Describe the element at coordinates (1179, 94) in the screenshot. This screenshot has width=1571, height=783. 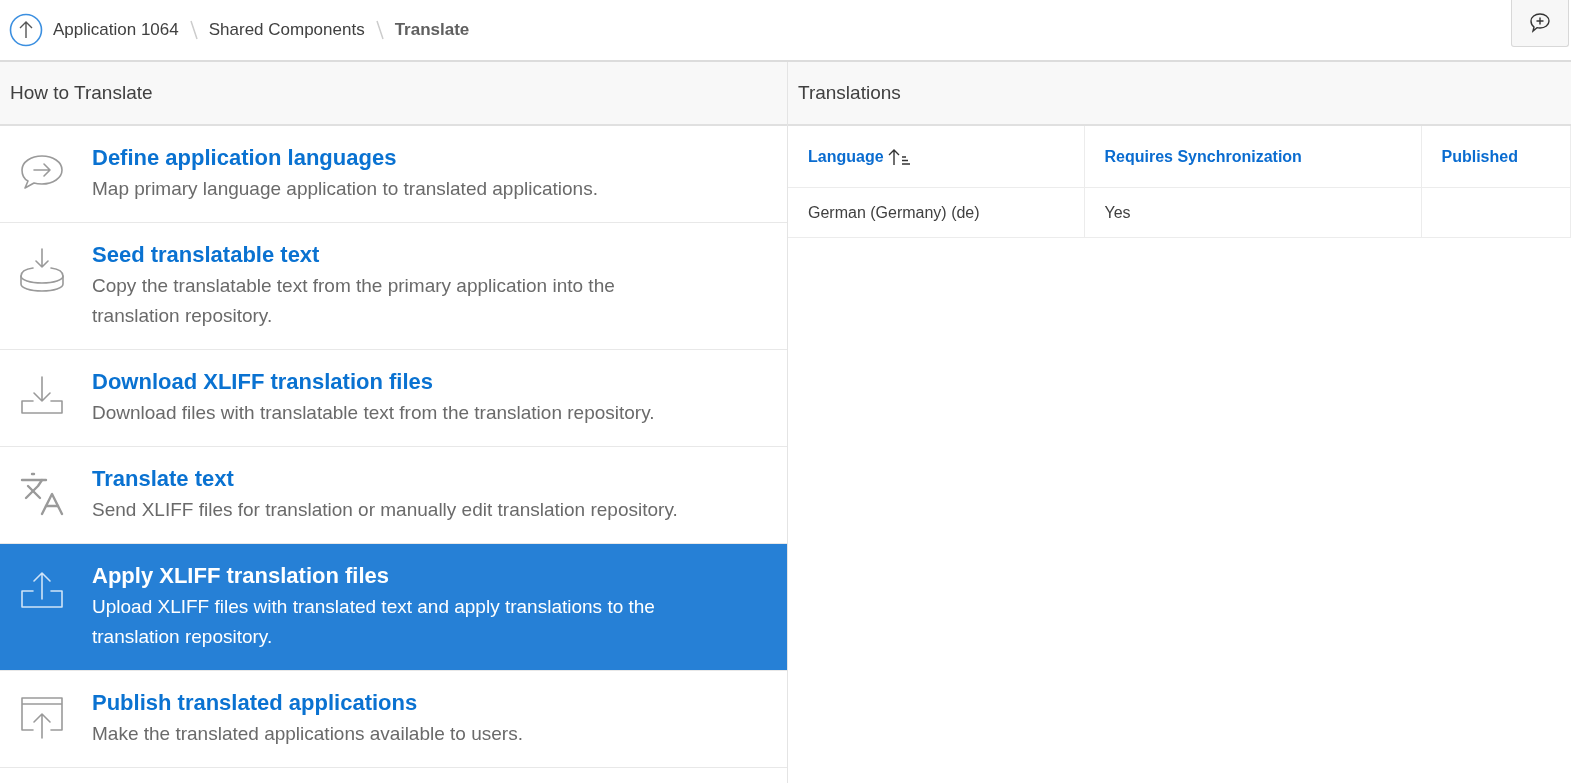
I see `panel-header: Translations` at that location.